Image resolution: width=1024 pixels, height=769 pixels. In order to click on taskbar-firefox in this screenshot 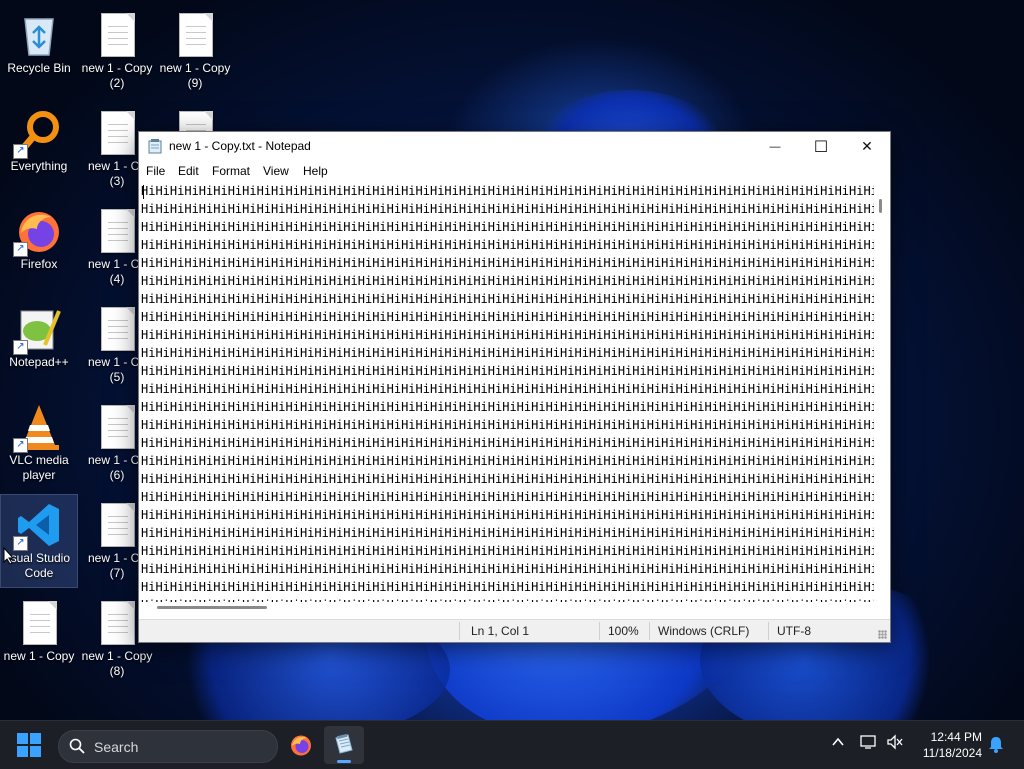, I will do `click(301, 745)`.